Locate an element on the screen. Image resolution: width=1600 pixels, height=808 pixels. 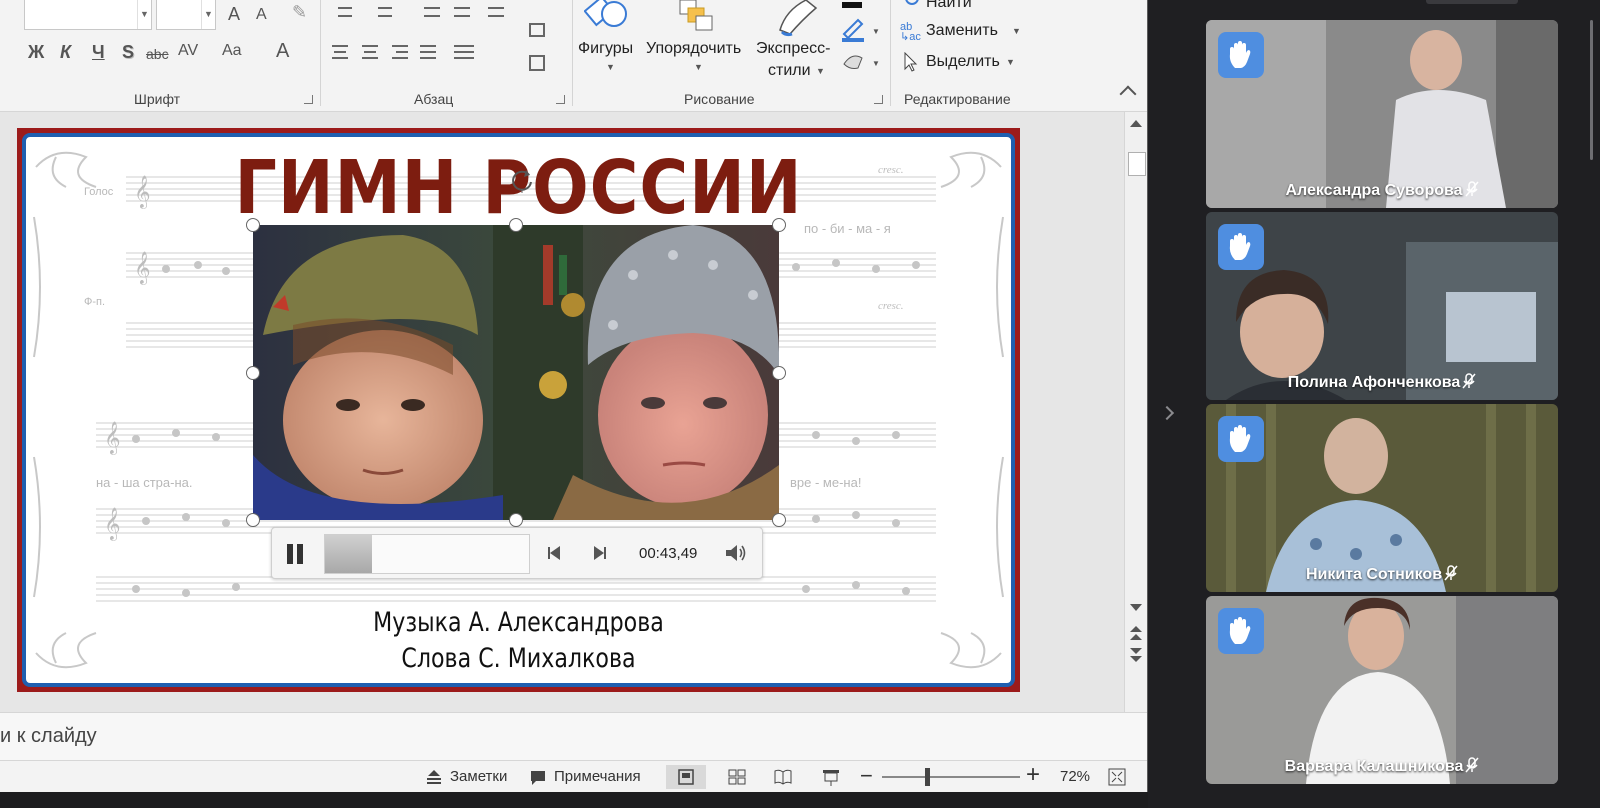
shape-format-icons: ▼ ▼ is located at coordinates (862, 38).